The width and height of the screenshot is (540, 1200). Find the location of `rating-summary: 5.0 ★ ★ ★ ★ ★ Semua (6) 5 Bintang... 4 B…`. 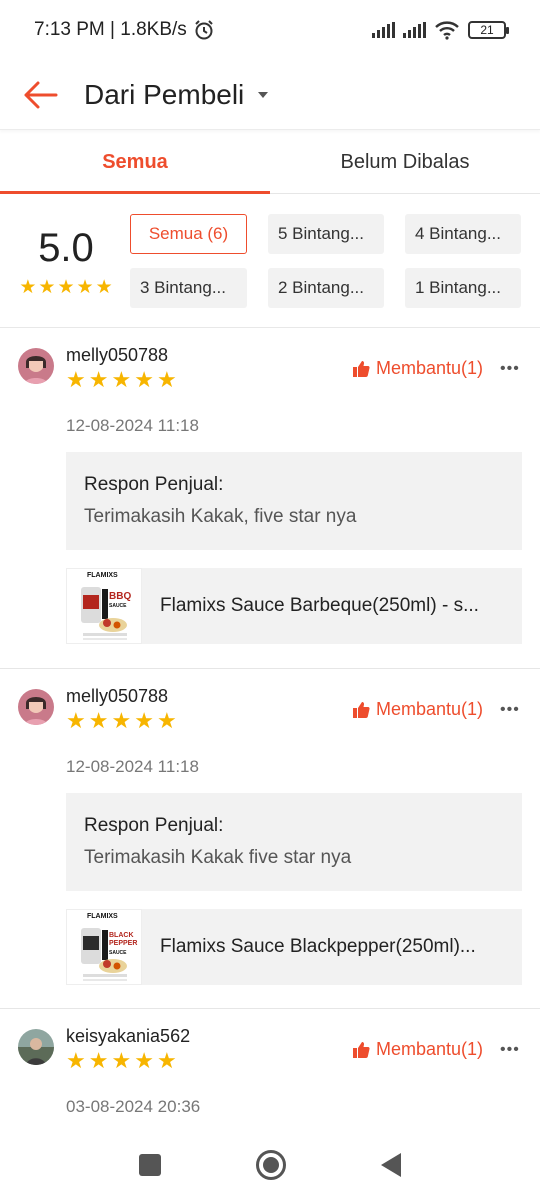

rating-summary: 5.0 ★ ★ ★ ★ ★ Semua (6) 5 Bintang... 4 B… is located at coordinates (270, 261).